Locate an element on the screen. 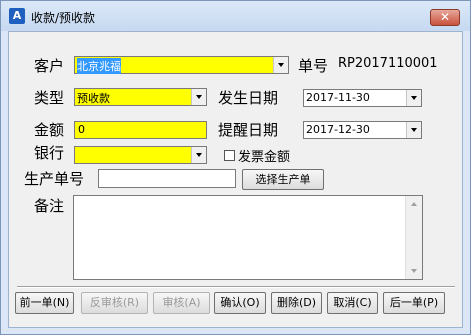 This screenshot has height=335, width=471. order-no-value: RP2017110001 is located at coordinates (388, 63).